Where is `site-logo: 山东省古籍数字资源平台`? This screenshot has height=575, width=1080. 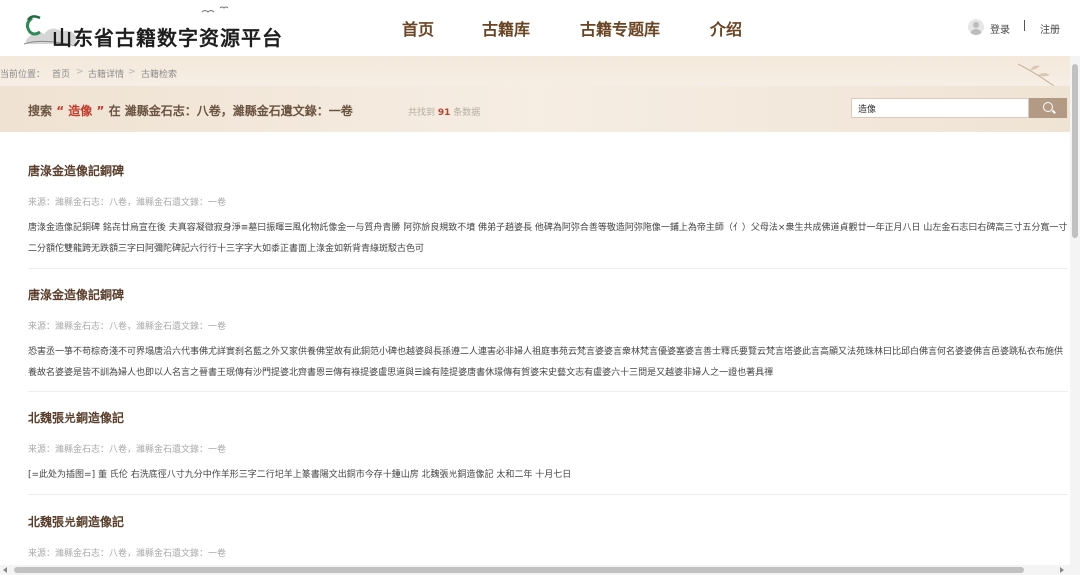
site-logo: 山东省古籍数字资源平台 is located at coordinates (152, 28).